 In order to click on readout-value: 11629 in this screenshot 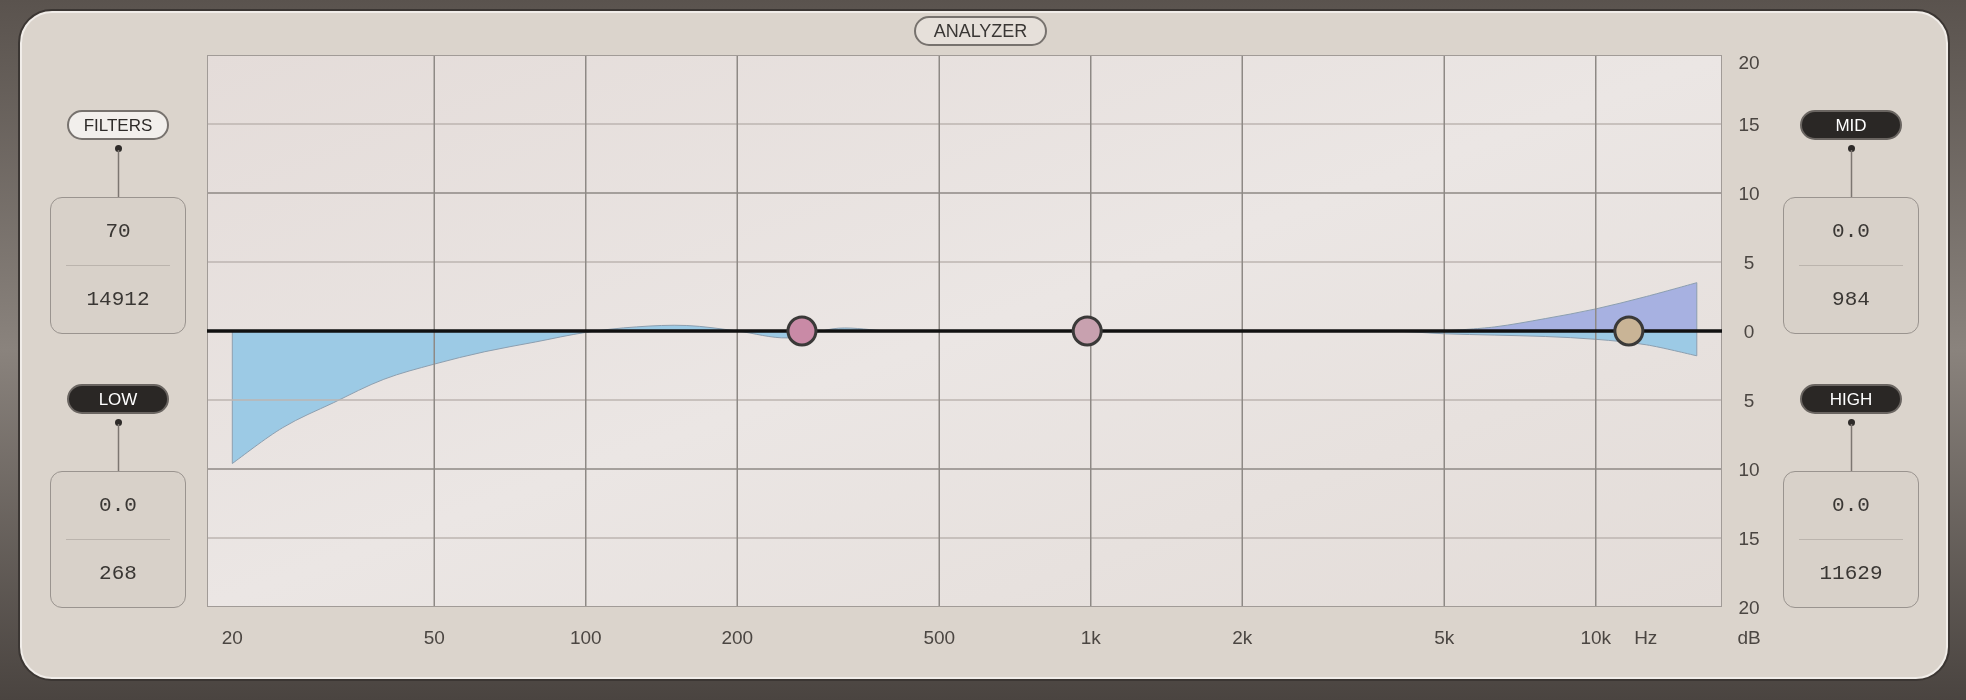, I will do `click(1851, 573)`.